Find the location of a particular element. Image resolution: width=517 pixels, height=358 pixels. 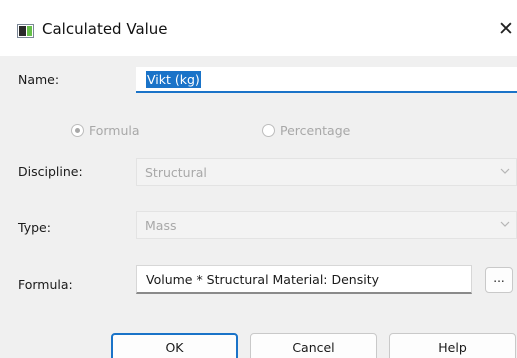

formula-value: Volume * Structural Material: Density is located at coordinates (263, 279).